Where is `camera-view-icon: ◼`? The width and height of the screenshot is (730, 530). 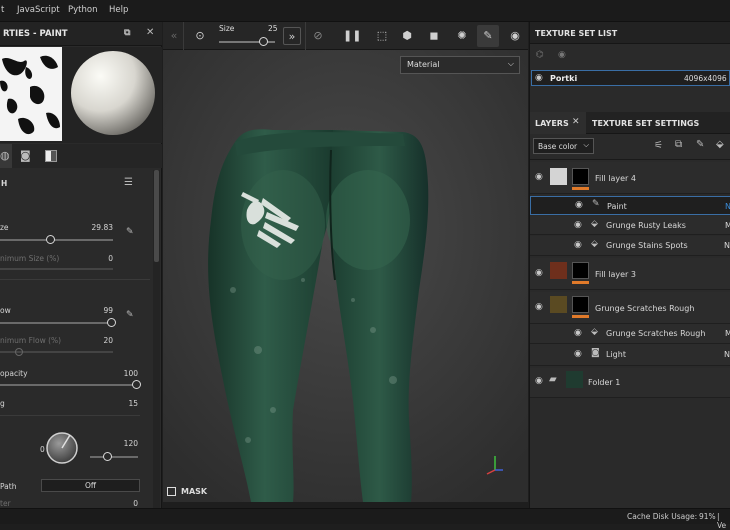
camera-view-icon: ◼ is located at coordinates (434, 36).